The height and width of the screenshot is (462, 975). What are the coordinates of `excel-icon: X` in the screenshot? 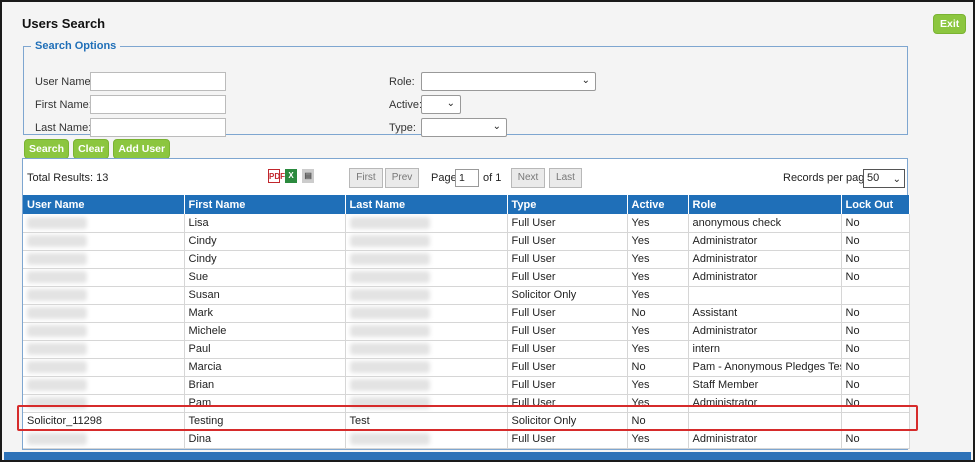 It's located at (291, 176).